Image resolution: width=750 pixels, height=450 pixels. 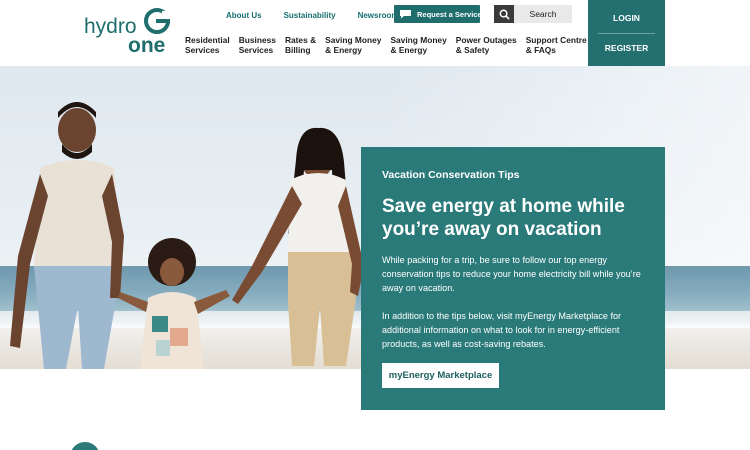 I want to click on myenergy-marketplace-button: myEnergy Marketplace, so click(x=440, y=375).